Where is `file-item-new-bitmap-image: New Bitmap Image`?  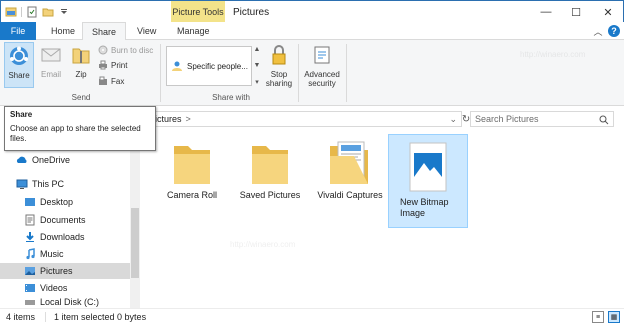 file-item-new-bitmap-image: New Bitmap Image is located at coordinates (428, 181).